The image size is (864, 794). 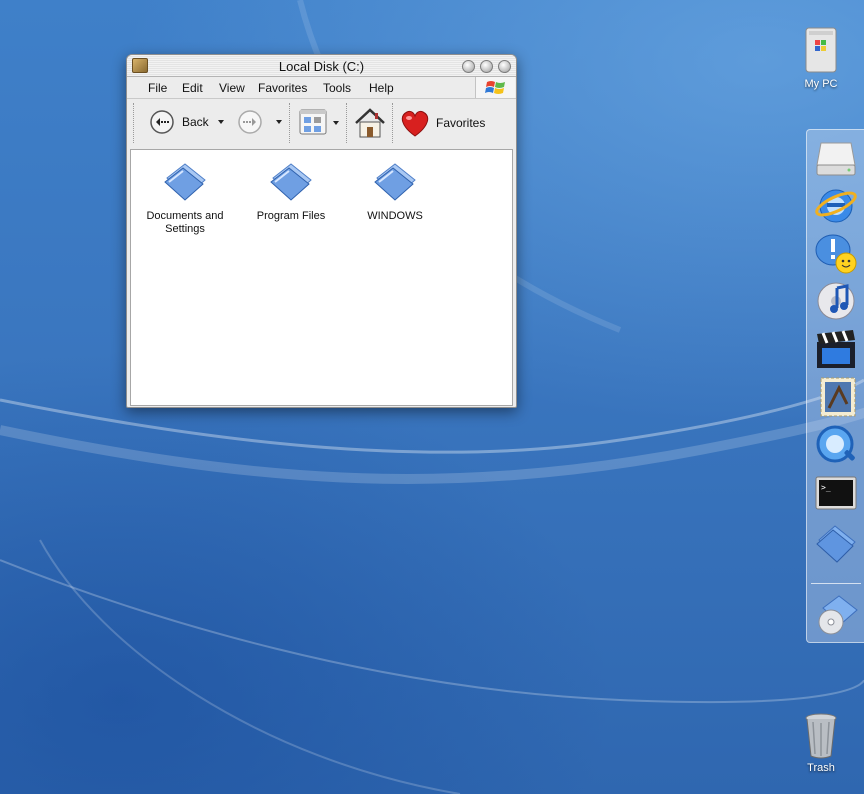 I want to click on toolbar: Back Favorites, so click(x=321, y=123).